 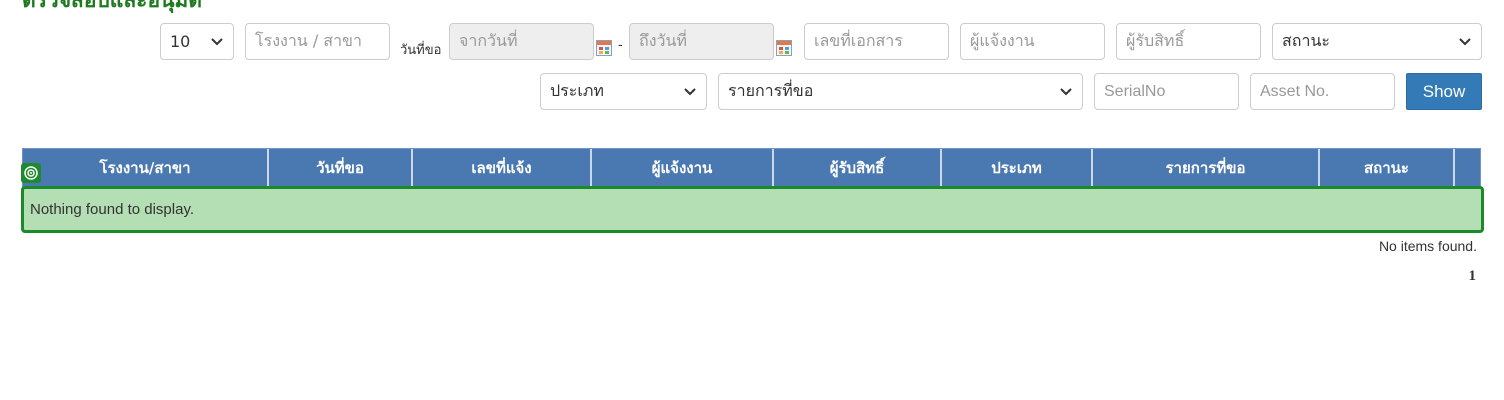 I want to click on serial-no-placeholder: SerialNo, so click(x=1135, y=91).